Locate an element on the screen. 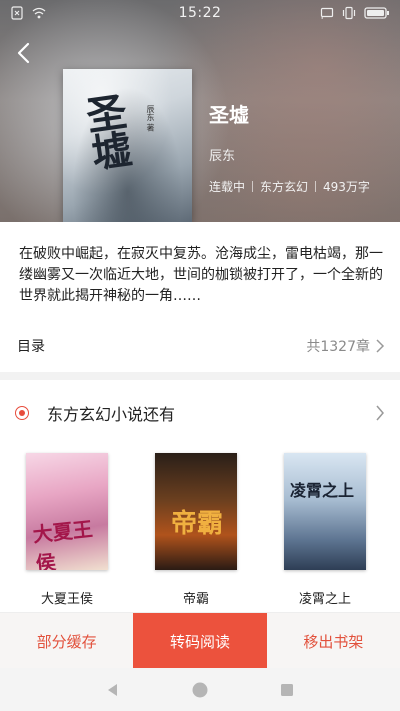 The height and width of the screenshot is (711, 400). remove-from-shelf-button: 移出书架 is located at coordinates (333, 641).